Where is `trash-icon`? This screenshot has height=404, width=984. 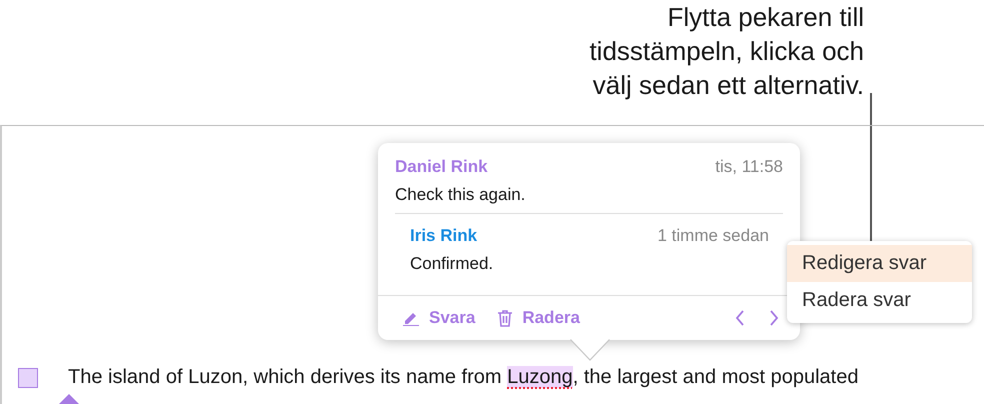 trash-icon is located at coordinates (505, 318).